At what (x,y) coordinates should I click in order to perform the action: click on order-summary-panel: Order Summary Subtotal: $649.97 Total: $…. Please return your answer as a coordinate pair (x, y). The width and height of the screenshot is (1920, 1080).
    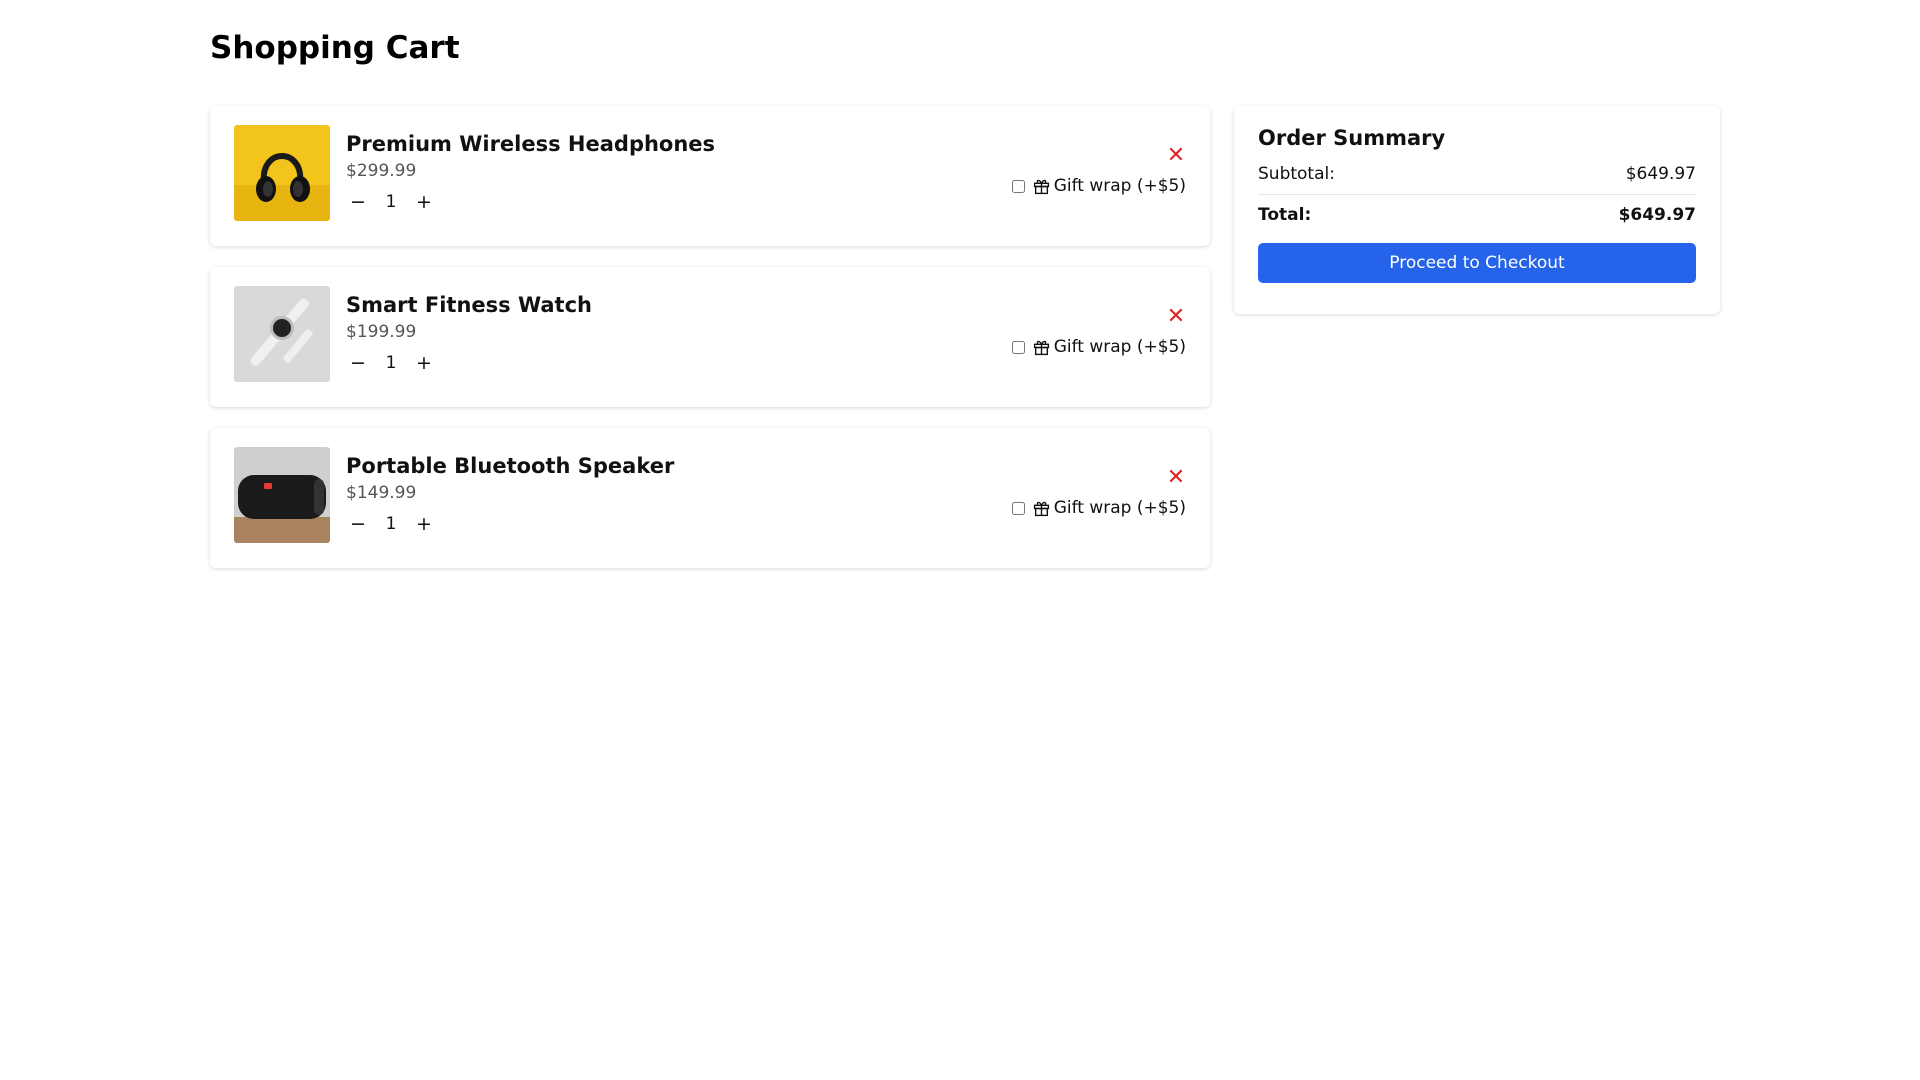
    Looking at the image, I should click on (1477, 210).